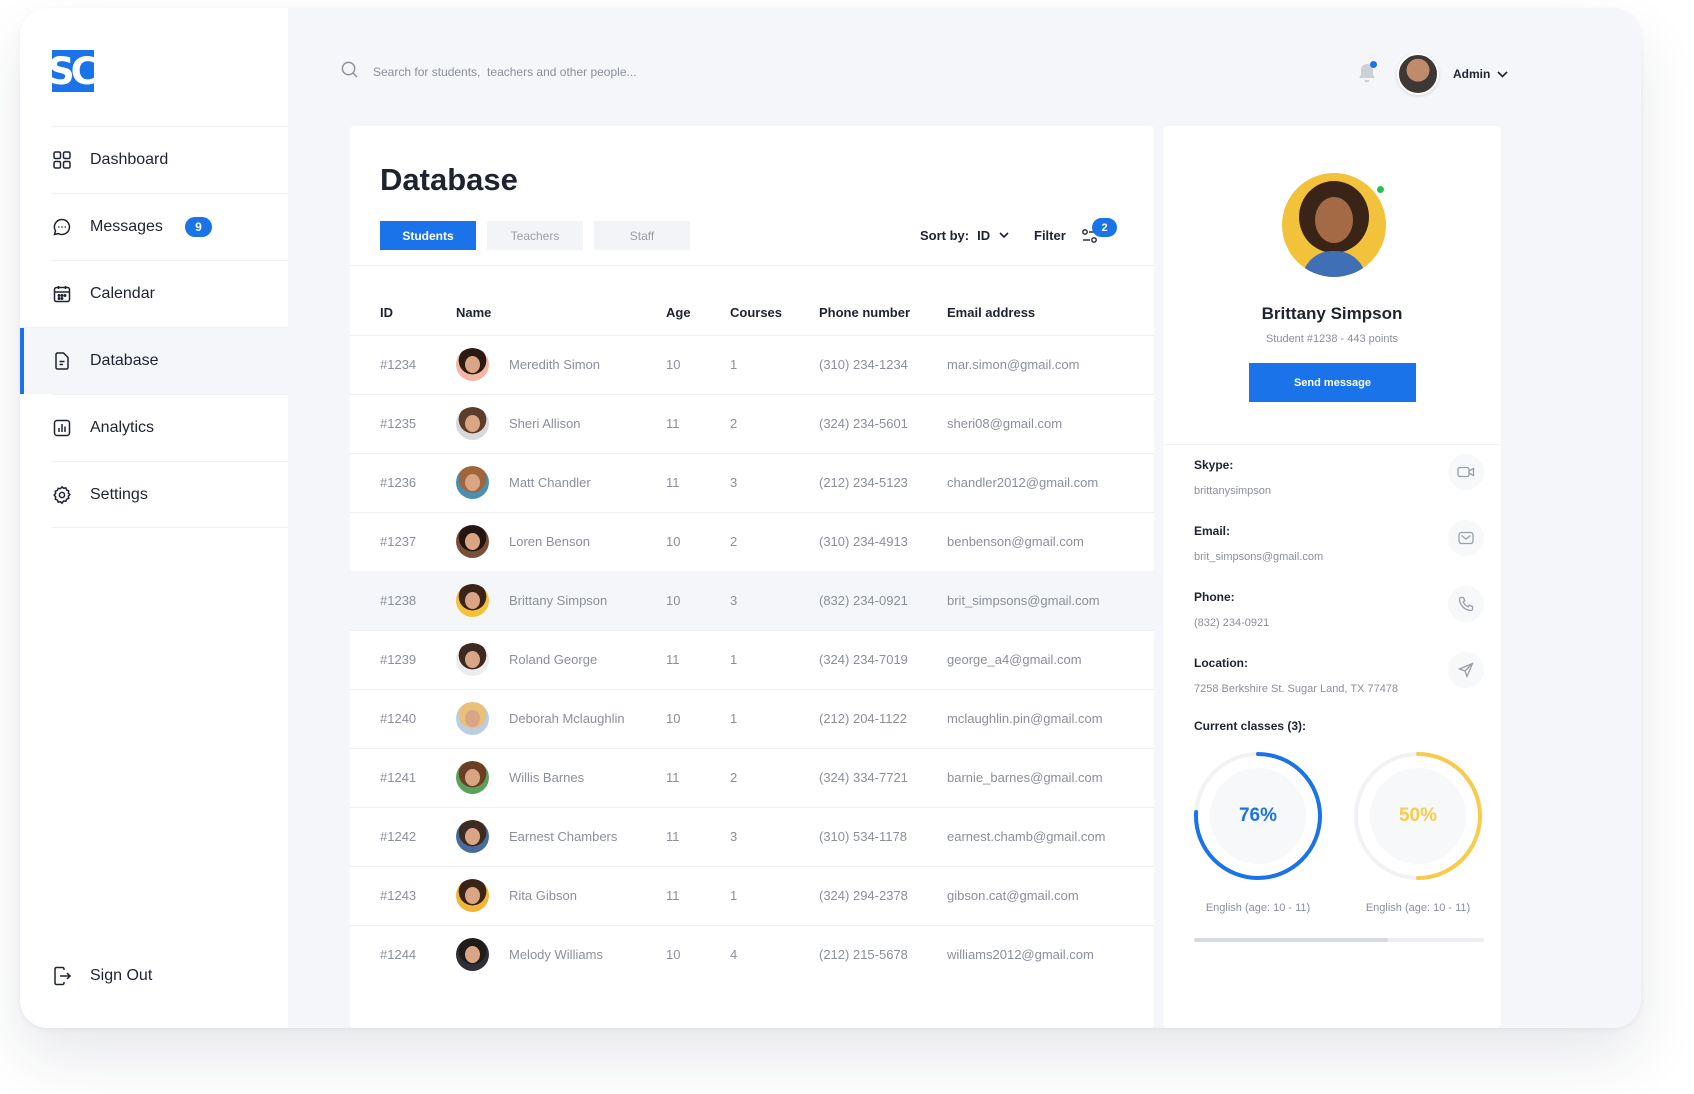 This screenshot has height=1094, width=1694. I want to click on send-email-button, so click(1466, 538).